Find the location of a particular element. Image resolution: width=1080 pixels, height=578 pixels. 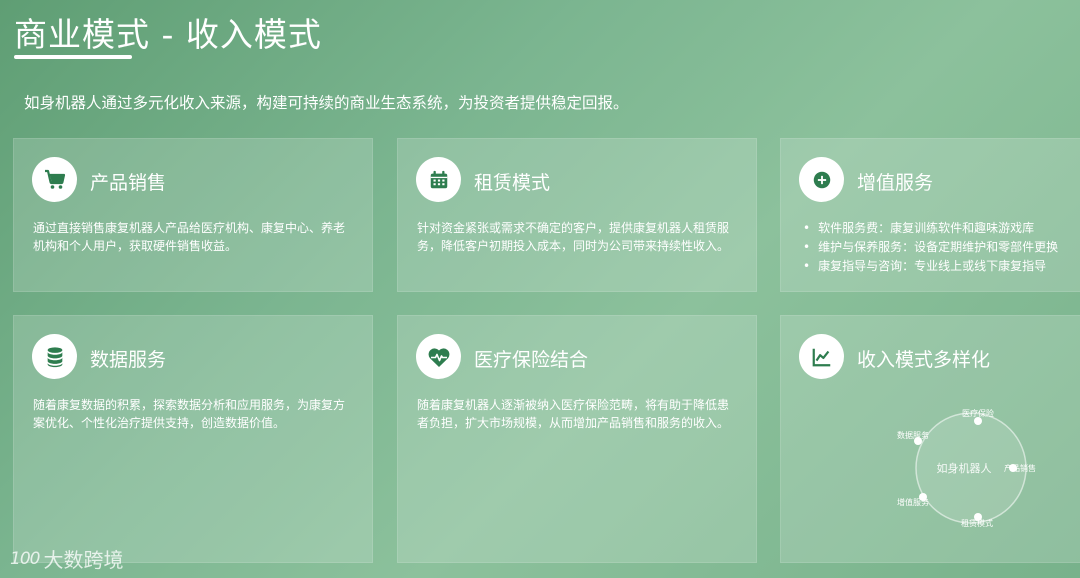

card-title: 增值服务 is located at coordinates (895, 183).